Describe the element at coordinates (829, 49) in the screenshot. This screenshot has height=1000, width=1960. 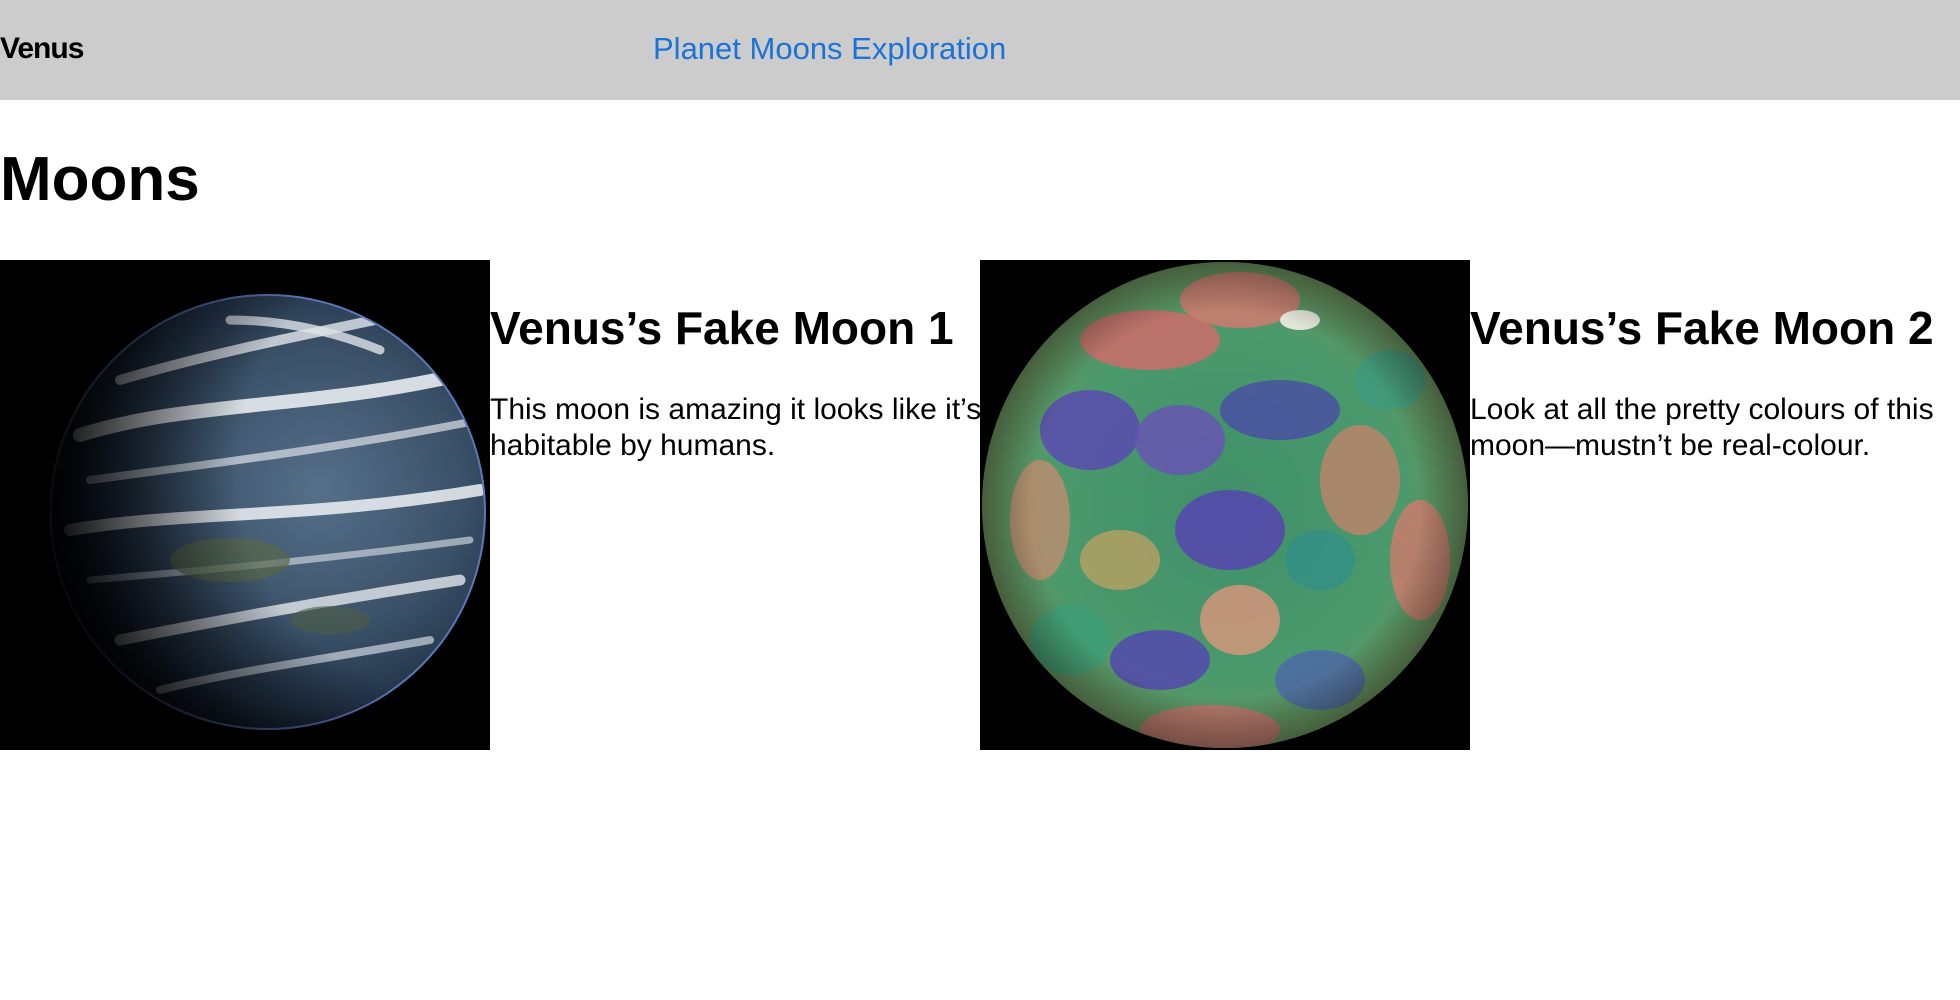
I see `planet-moons-exploration-link: Planet Moons Exploration` at that location.